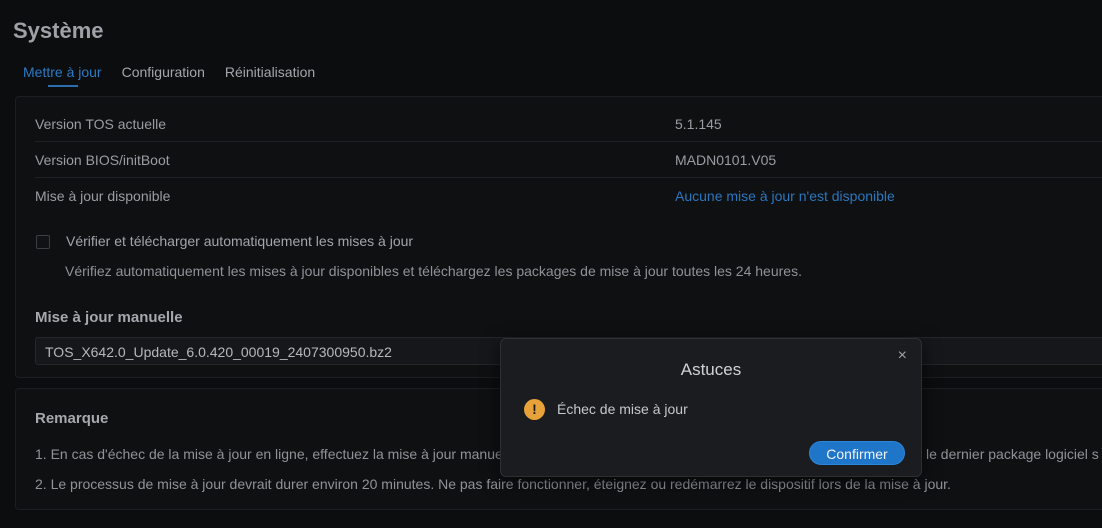 Image resolution: width=1102 pixels, height=528 pixels. Describe the element at coordinates (72, 418) in the screenshot. I see `notes-title: Remarque` at that location.